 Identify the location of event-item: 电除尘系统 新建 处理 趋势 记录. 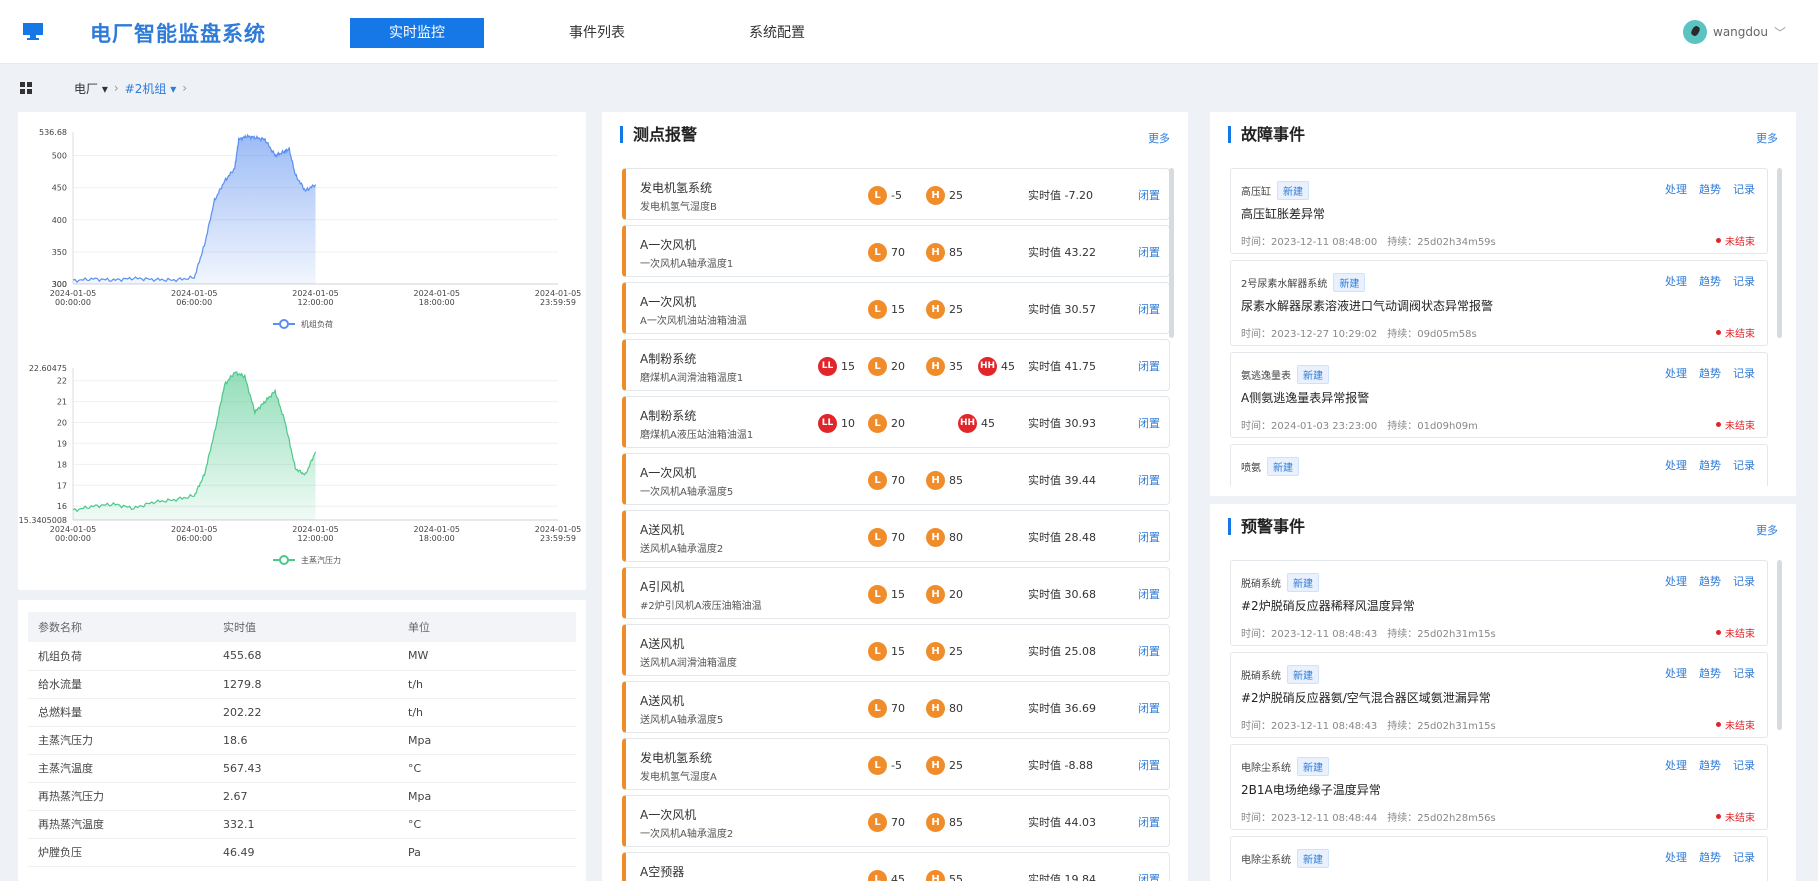
(1499, 858).